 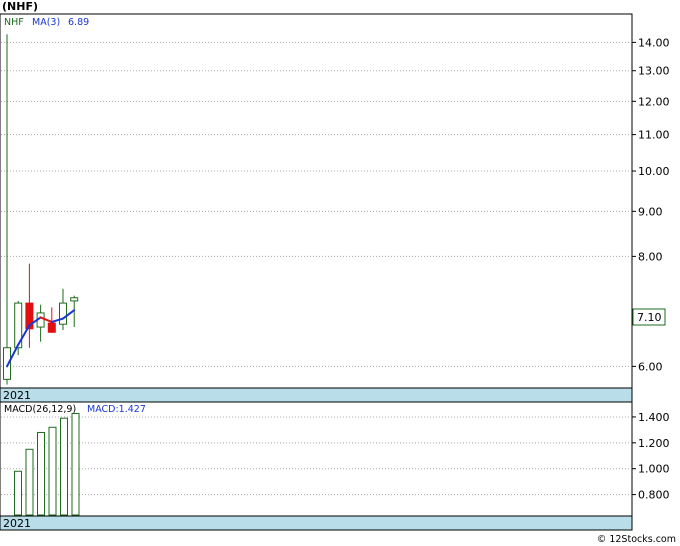 I want to click on macd-legend-label: MACD(26,12,9), so click(x=40, y=409).